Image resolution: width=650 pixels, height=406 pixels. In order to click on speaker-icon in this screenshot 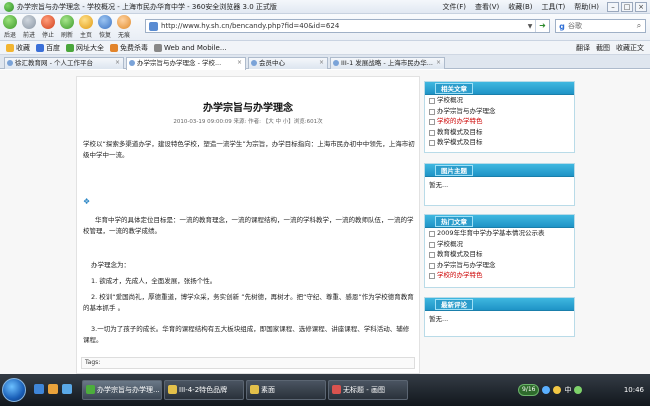, I will do `click(557, 390)`.